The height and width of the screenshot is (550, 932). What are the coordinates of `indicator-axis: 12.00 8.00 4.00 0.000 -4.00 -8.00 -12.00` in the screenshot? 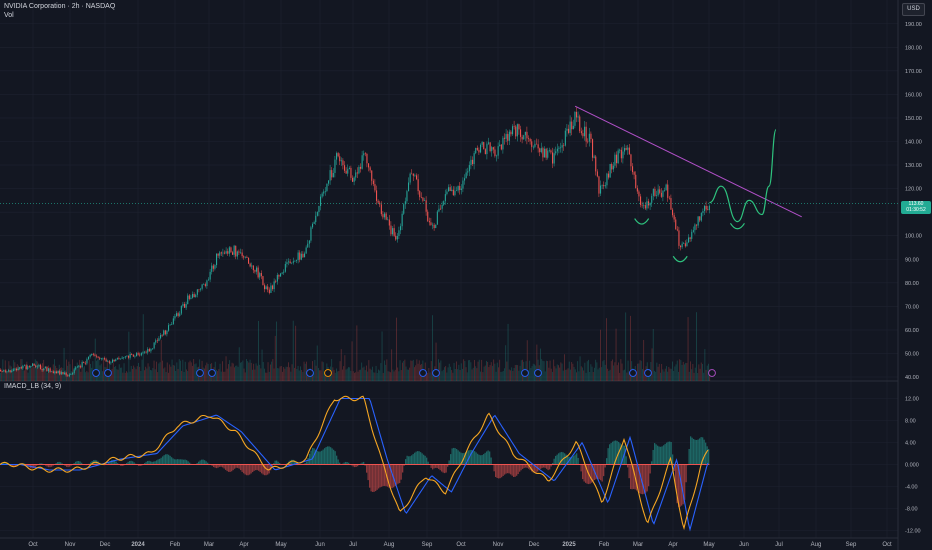 It's located at (913, 466).